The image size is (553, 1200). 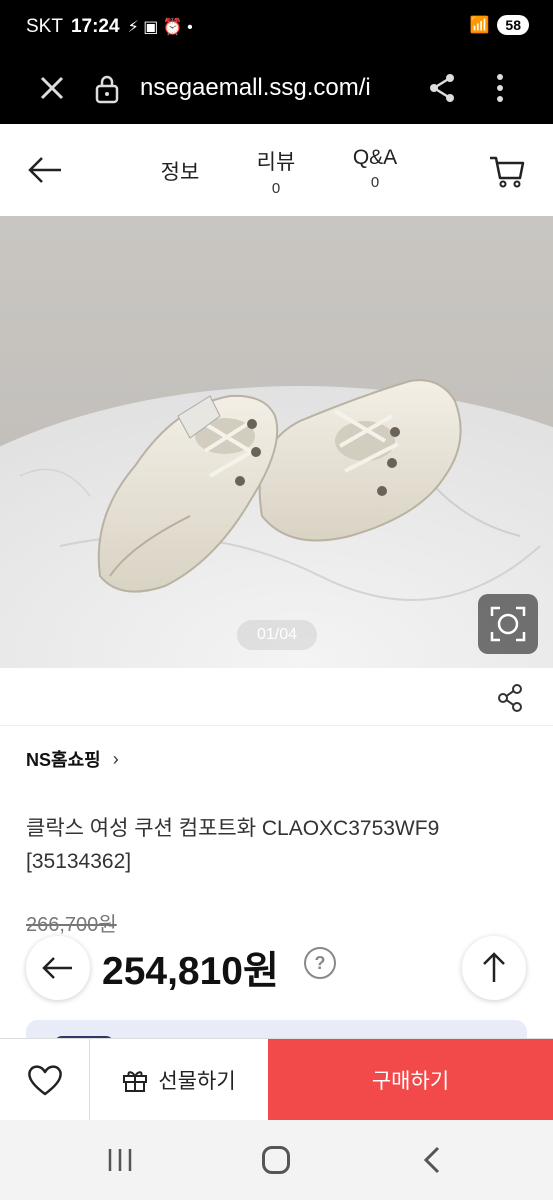 I want to click on buy-button: 구매하기, so click(x=410, y=1080).